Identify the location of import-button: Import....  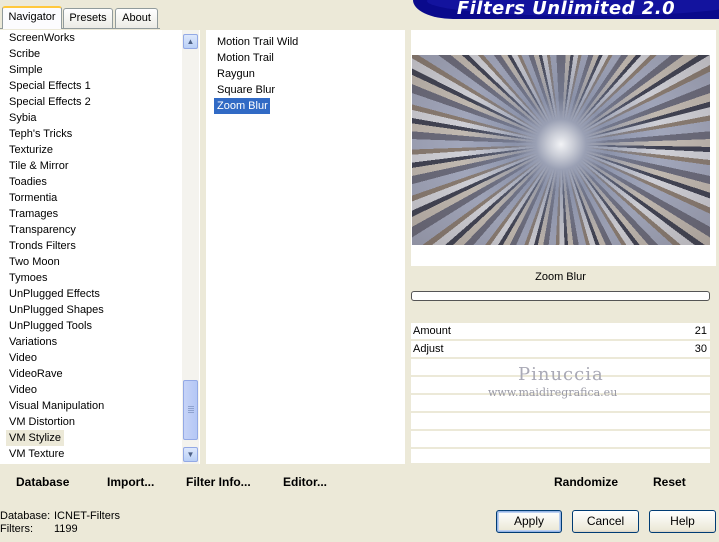
(130, 482).